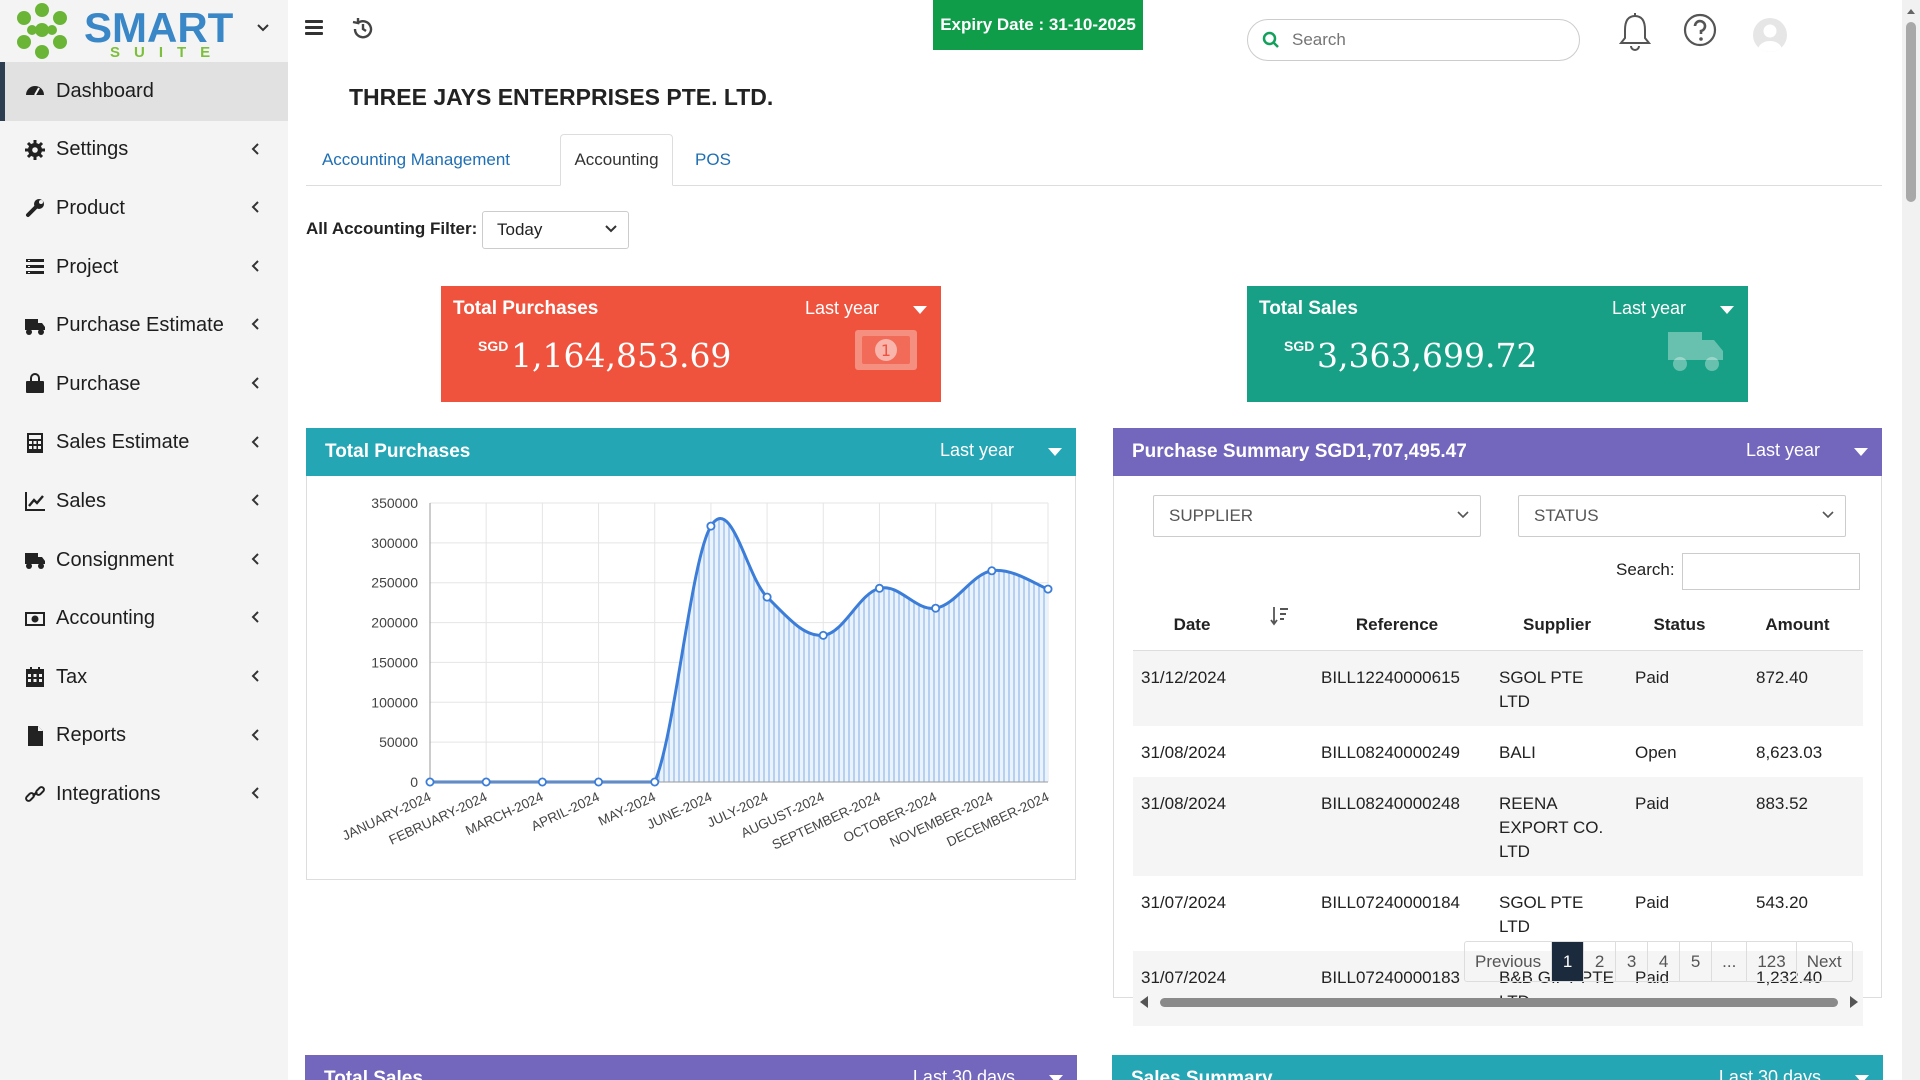 This screenshot has width=1920, height=1080. Describe the element at coordinates (621, 355) in the screenshot. I see `total-purchases-value: 1,164,853.69` at that location.